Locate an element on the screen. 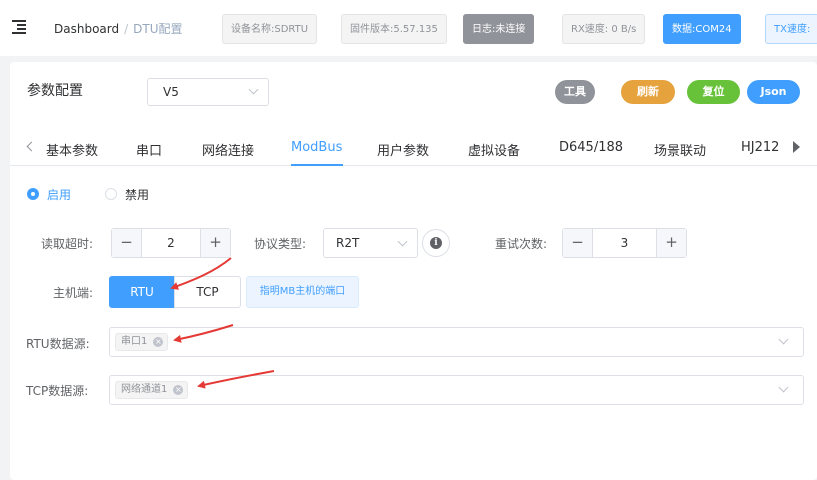  radio-checked-icon is located at coordinates (33, 194).